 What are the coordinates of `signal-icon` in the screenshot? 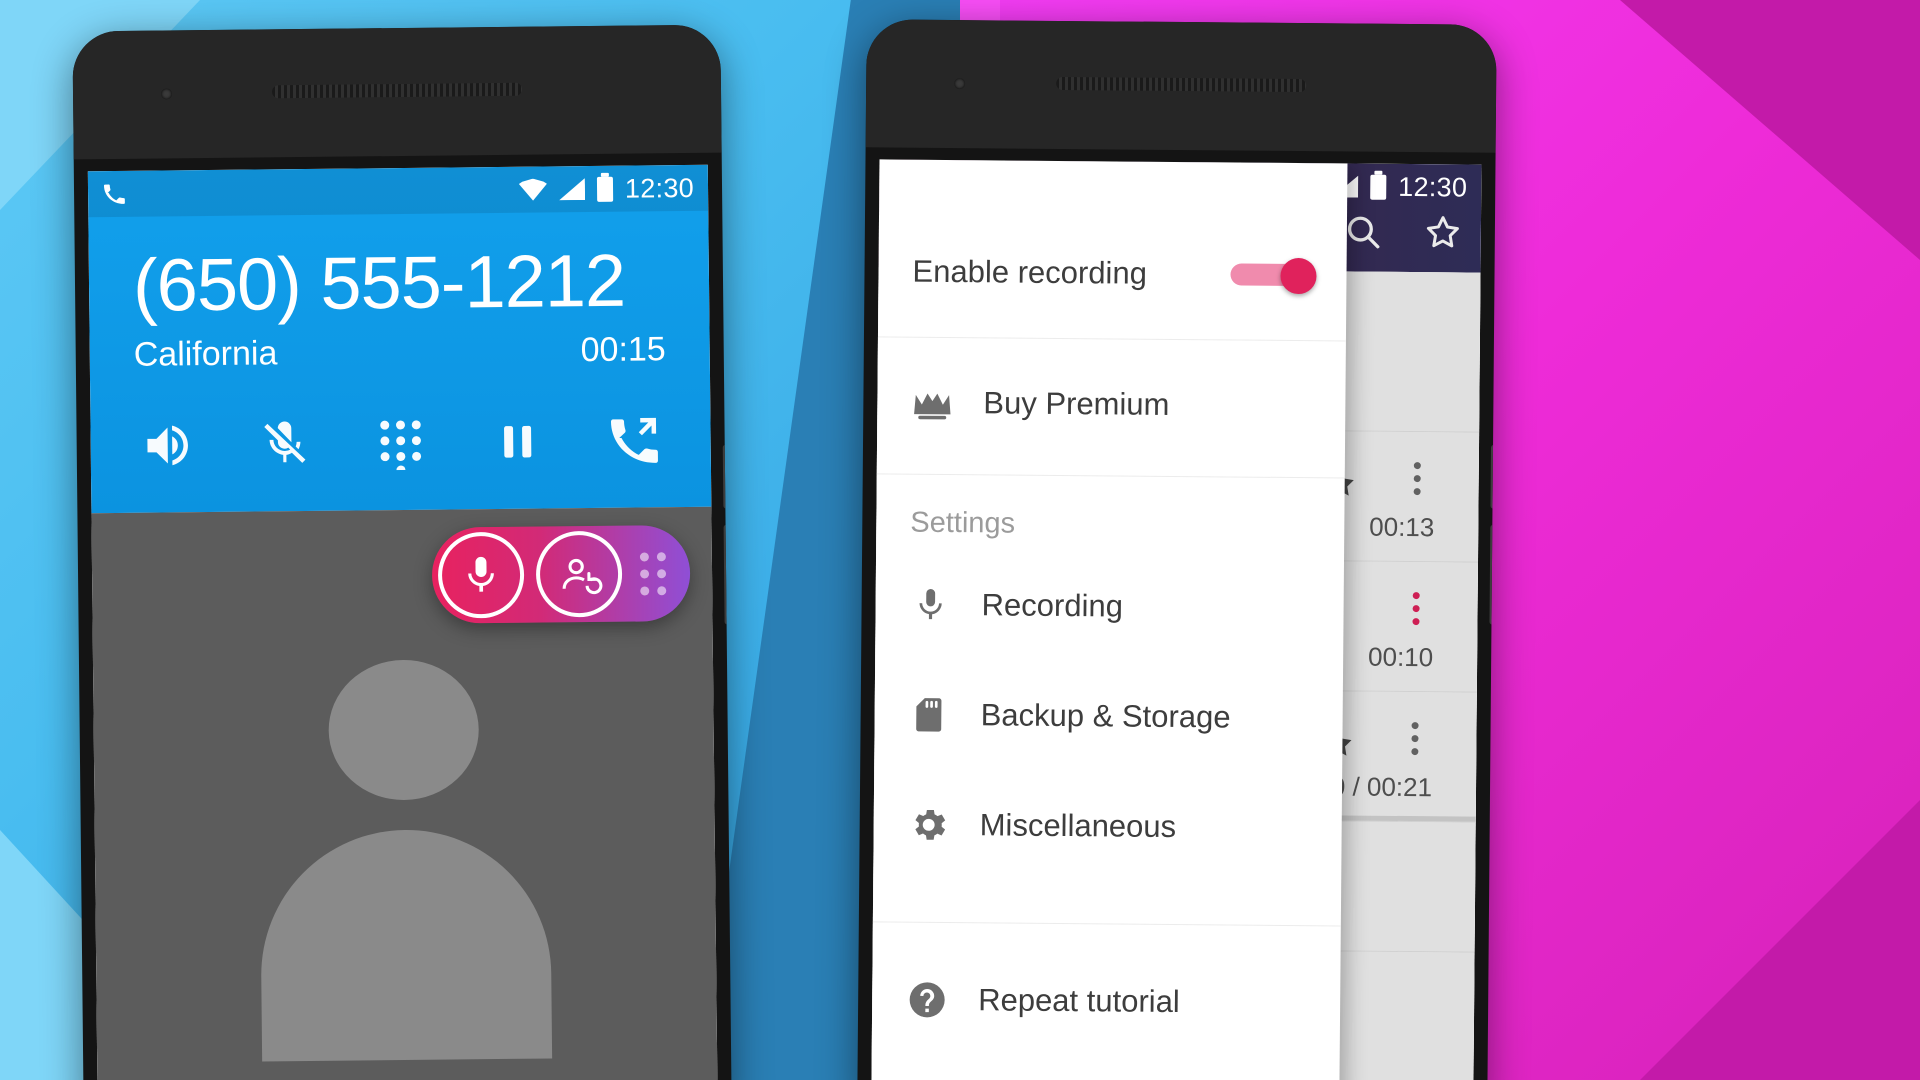 It's located at (572, 189).